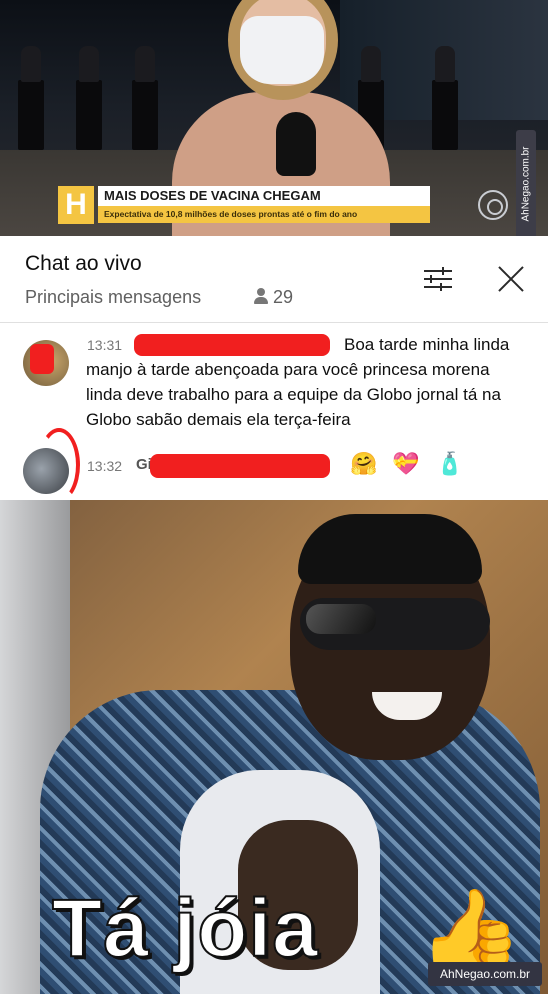  What do you see at coordinates (274, 279) in the screenshot?
I see `chat-header: Chat ao vivo Principais mensagens 29` at bounding box center [274, 279].